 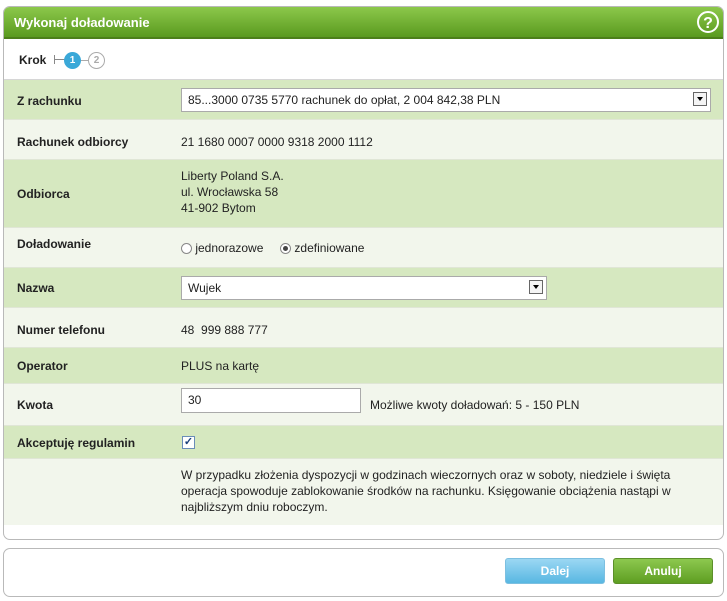 What do you see at coordinates (229, 248) in the screenshot?
I see `radio-one-time-label: jednorazowe` at bounding box center [229, 248].